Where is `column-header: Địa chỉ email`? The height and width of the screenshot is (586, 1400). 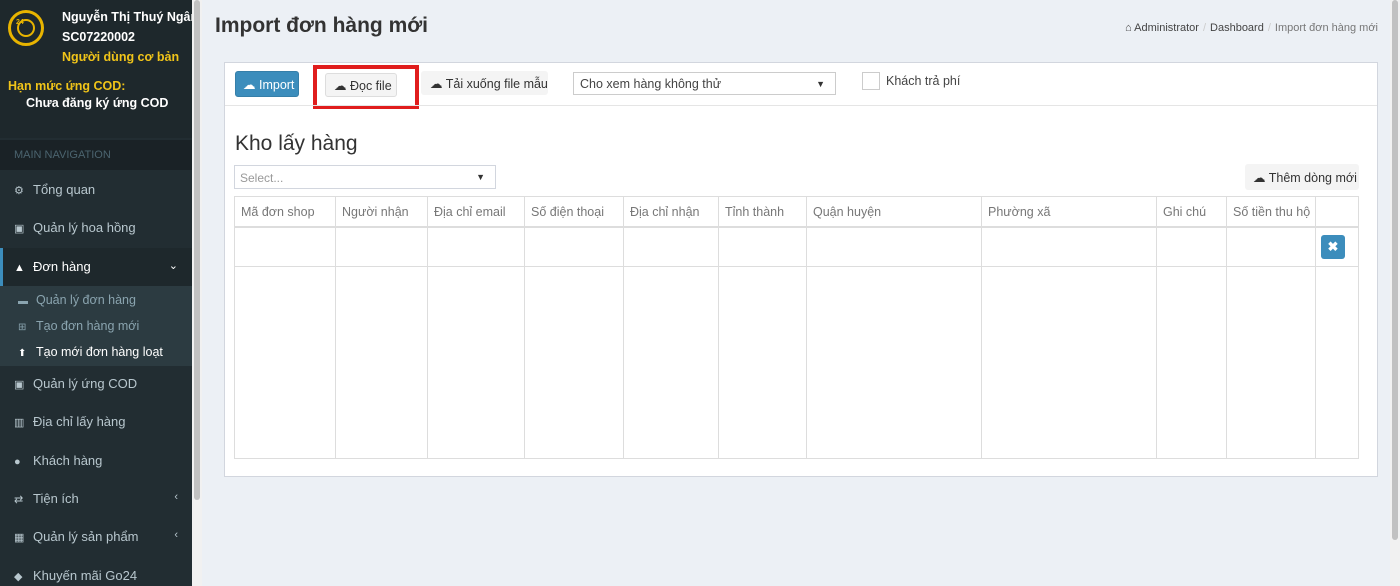
column-header: Địa chỉ email is located at coordinates (470, 212).